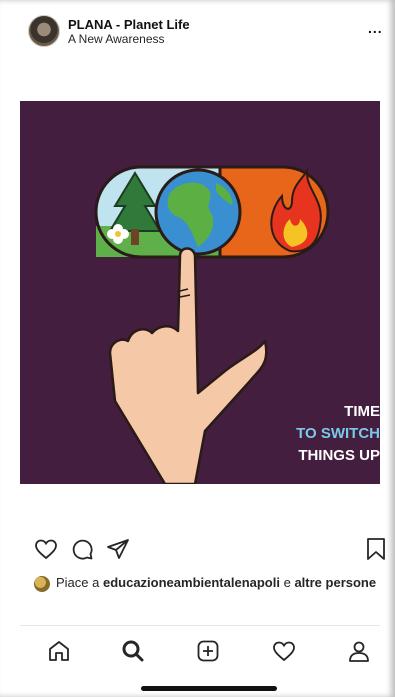 This screenshot has width=395, height=697. I want to click on likes-prefix: Piace a, so click(79, 582).